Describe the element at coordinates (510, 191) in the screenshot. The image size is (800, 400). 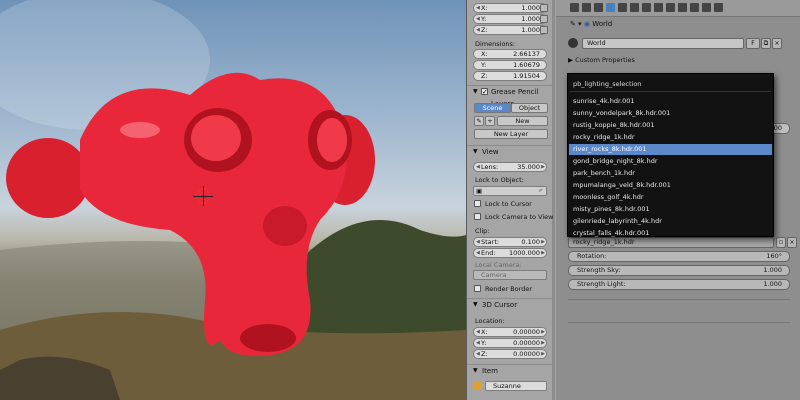
I see `lock-object-field: ▣ ✐` at that location.